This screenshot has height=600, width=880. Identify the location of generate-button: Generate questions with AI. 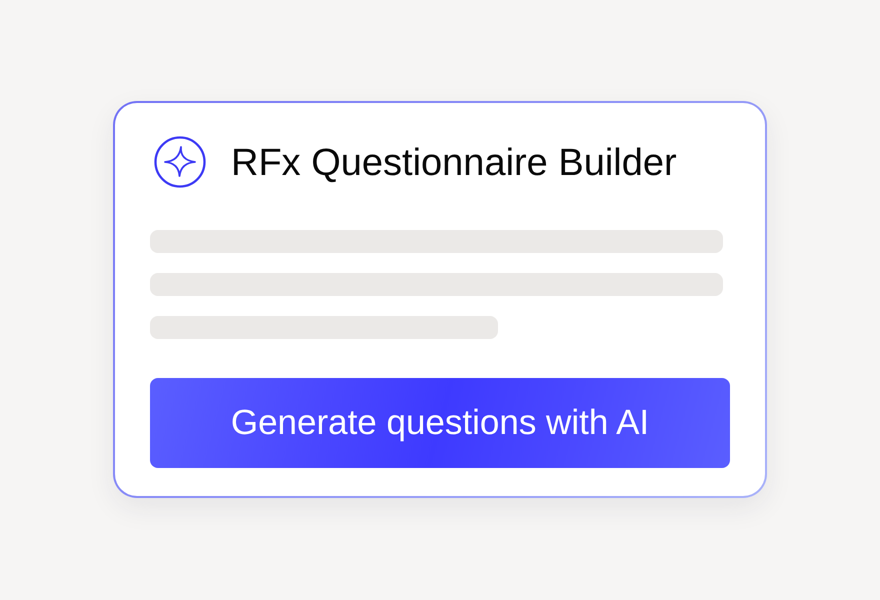
(440, 423).